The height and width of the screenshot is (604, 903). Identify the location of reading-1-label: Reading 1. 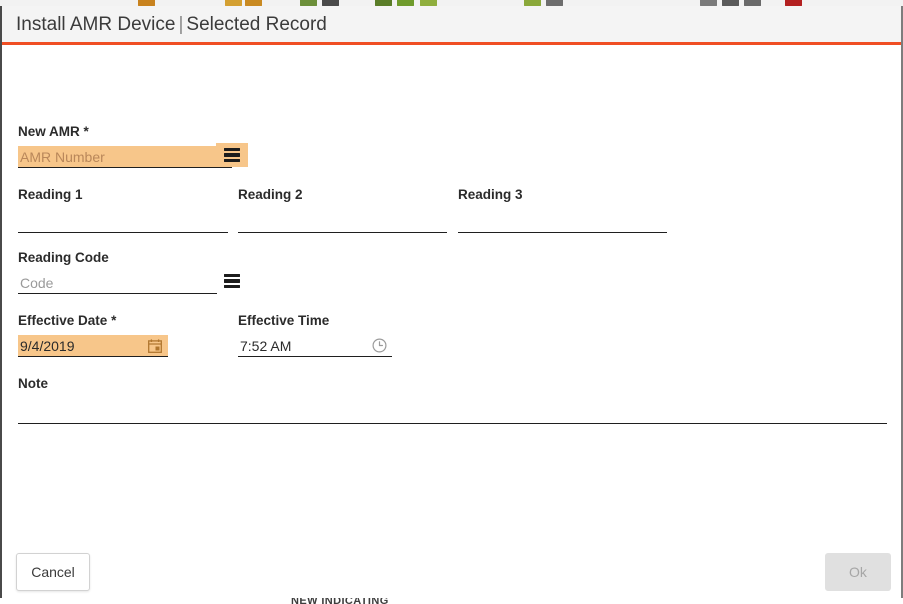
(50, 194).